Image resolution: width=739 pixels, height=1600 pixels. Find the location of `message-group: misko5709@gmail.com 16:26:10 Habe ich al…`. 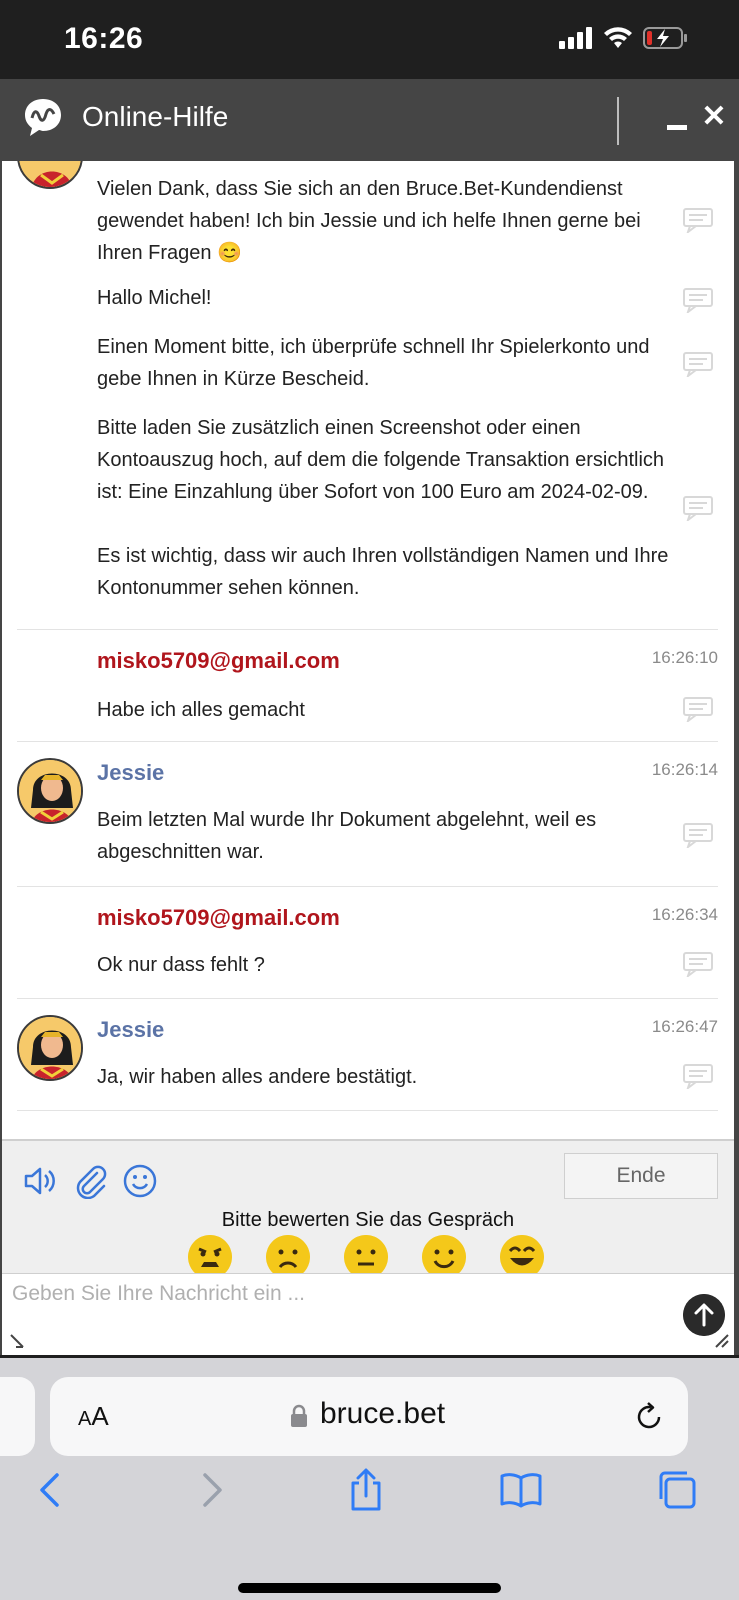

message-group: misko5709@gmail.com 16:26:10 Habe ich al… is located at coordinates (367, 686).